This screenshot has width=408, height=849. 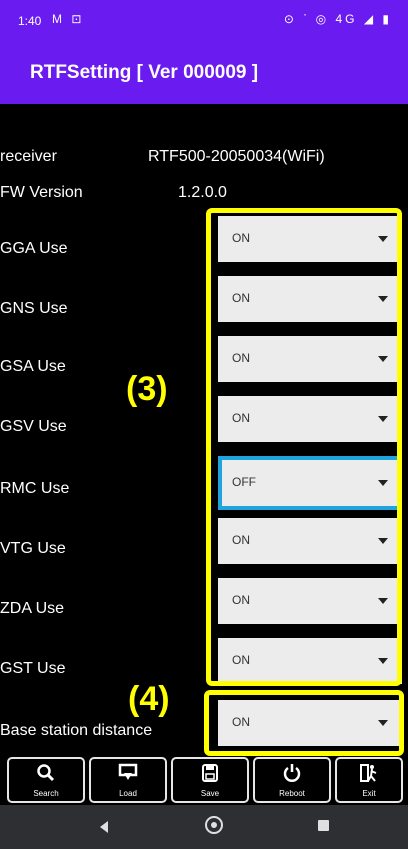 I want to click on app-bar: RTFSetting [ Ver 000009 ], so click(x=204, y=72).